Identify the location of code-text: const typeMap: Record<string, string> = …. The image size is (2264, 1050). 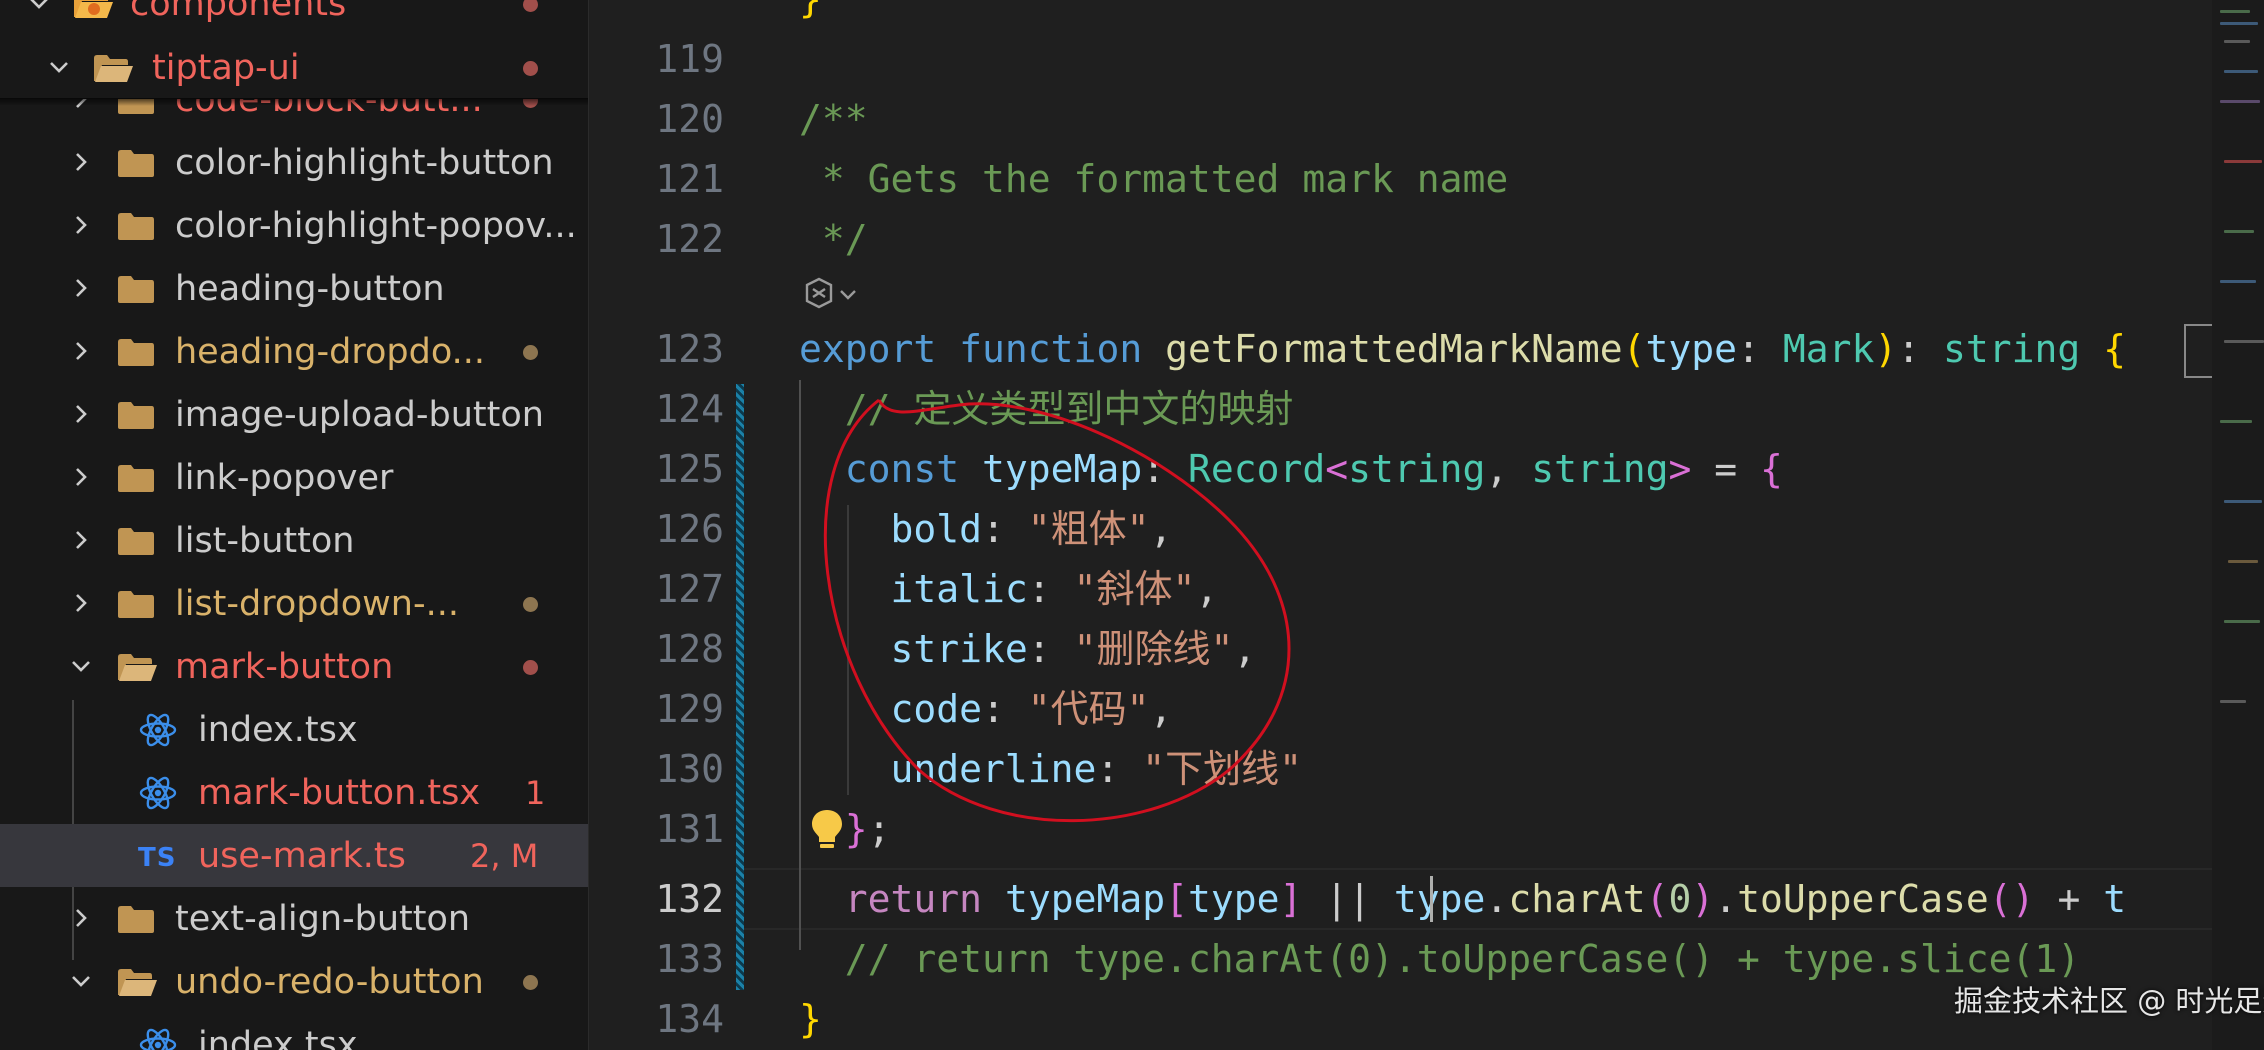
(1313, 469).